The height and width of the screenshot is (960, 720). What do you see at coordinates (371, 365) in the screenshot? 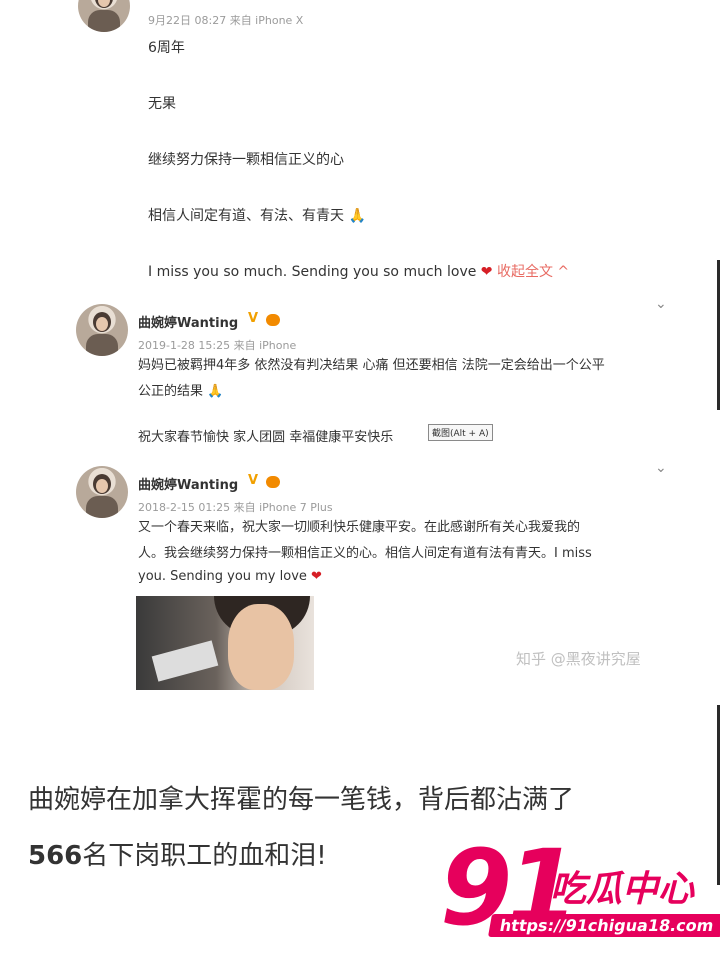
I see `post-line: 妈妈已被羁押4年多 依然没有判决结果 心痛 但还要相信 法院一定会给出一个公平` at bounding box center [371, 365].